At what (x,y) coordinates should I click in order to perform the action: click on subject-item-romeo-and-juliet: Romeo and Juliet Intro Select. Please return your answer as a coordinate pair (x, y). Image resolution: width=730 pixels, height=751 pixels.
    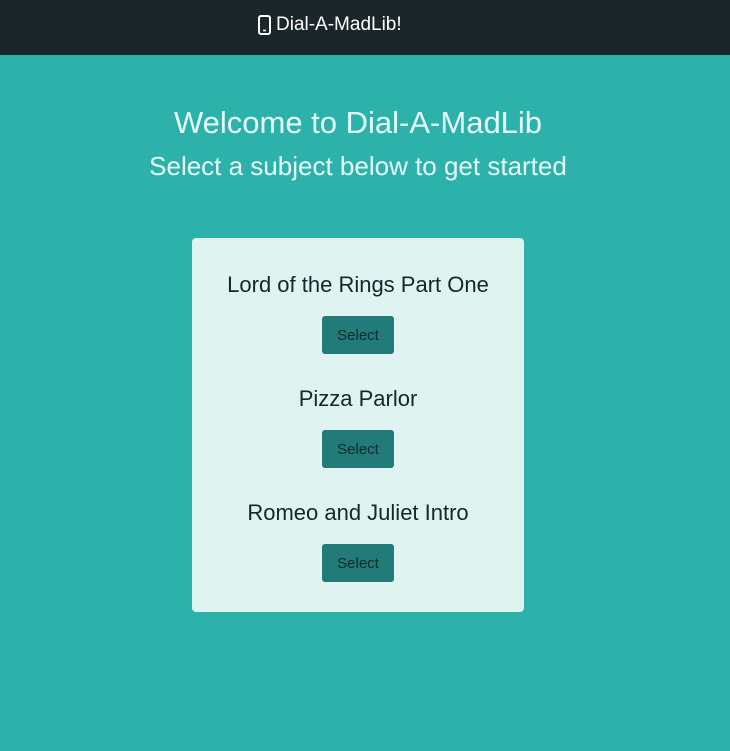
    Looking at the image, I should click on (358, 540).